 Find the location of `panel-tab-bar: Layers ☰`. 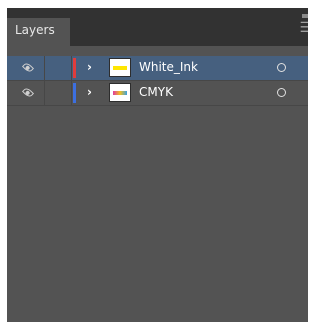

panel-tab-bar: Layers ☰ is located at coordinates (157, 27).